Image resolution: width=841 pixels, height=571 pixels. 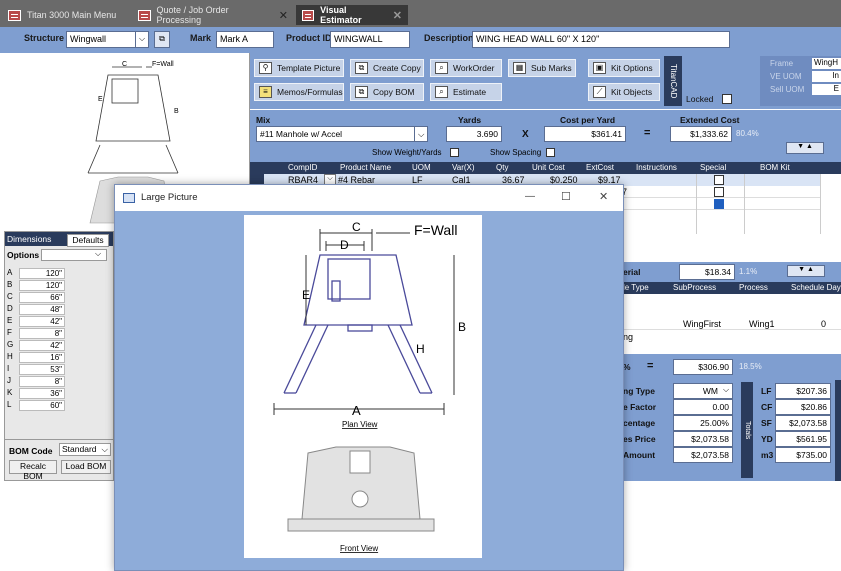 I want to click on show-spacing-checkbox, so click(x=550, y=152).